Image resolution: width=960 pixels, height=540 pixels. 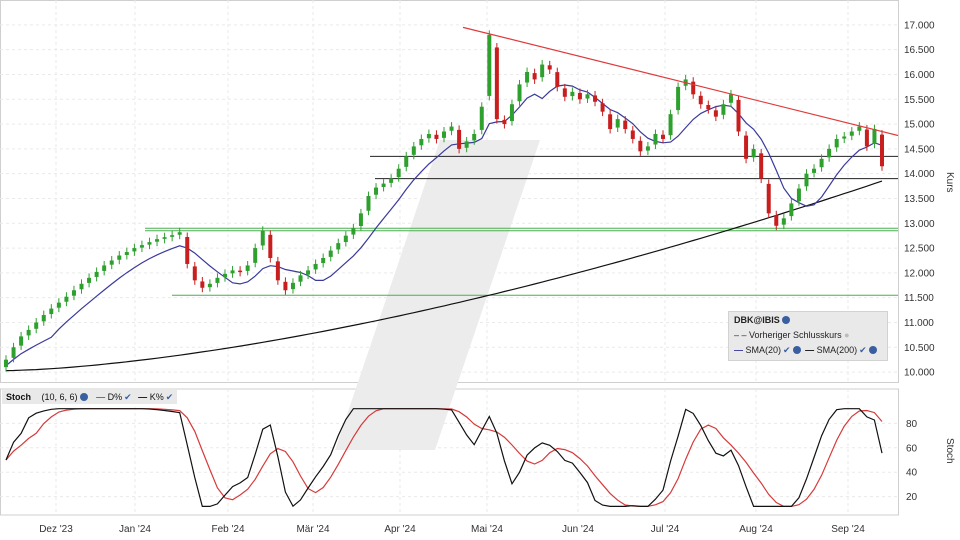 What do you see at coordinates (919, 373) in the screenshot?
I see `price-tick-label: 10.000` at bounding box center [919, 373].